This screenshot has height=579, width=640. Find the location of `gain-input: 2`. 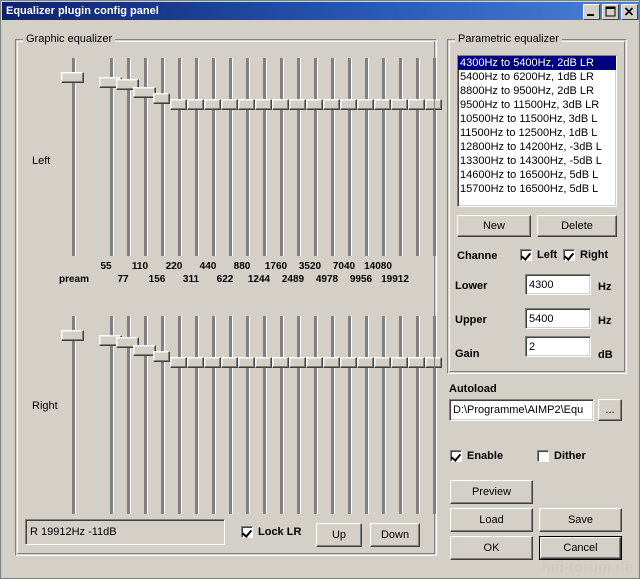

gain-input: 2 is located at coordinates (558, 346).